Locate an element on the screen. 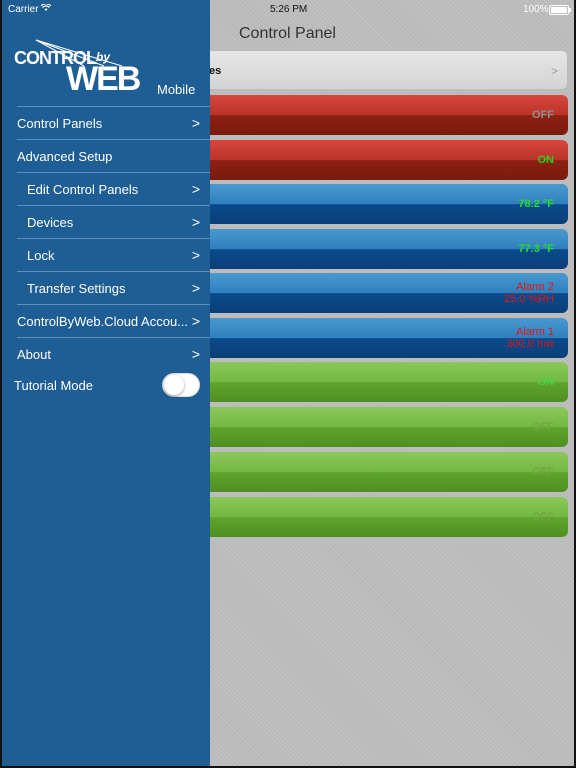 This screenshot has width=576, height=768. control-row-10: OFF is located at coordinates (360, 517).